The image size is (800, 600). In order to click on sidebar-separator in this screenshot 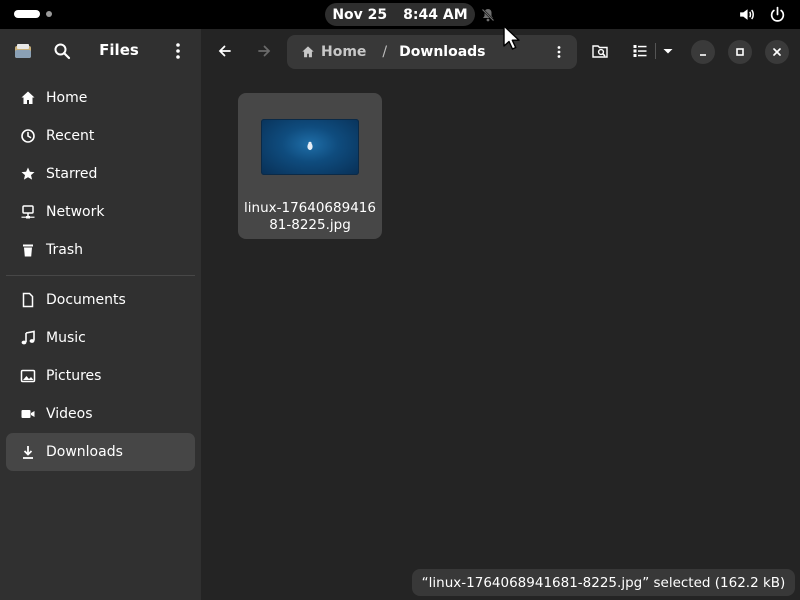, I will do `click(100, 275)`.